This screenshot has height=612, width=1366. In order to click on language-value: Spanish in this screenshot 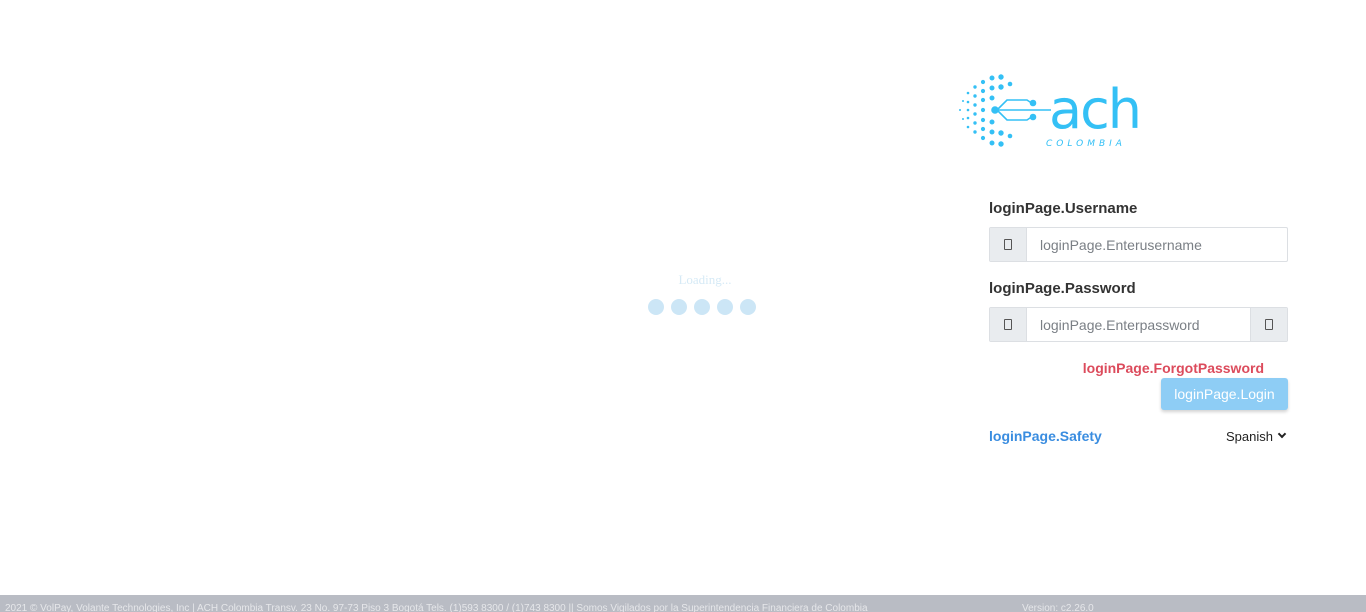, I will do `click(1249, 436)`.